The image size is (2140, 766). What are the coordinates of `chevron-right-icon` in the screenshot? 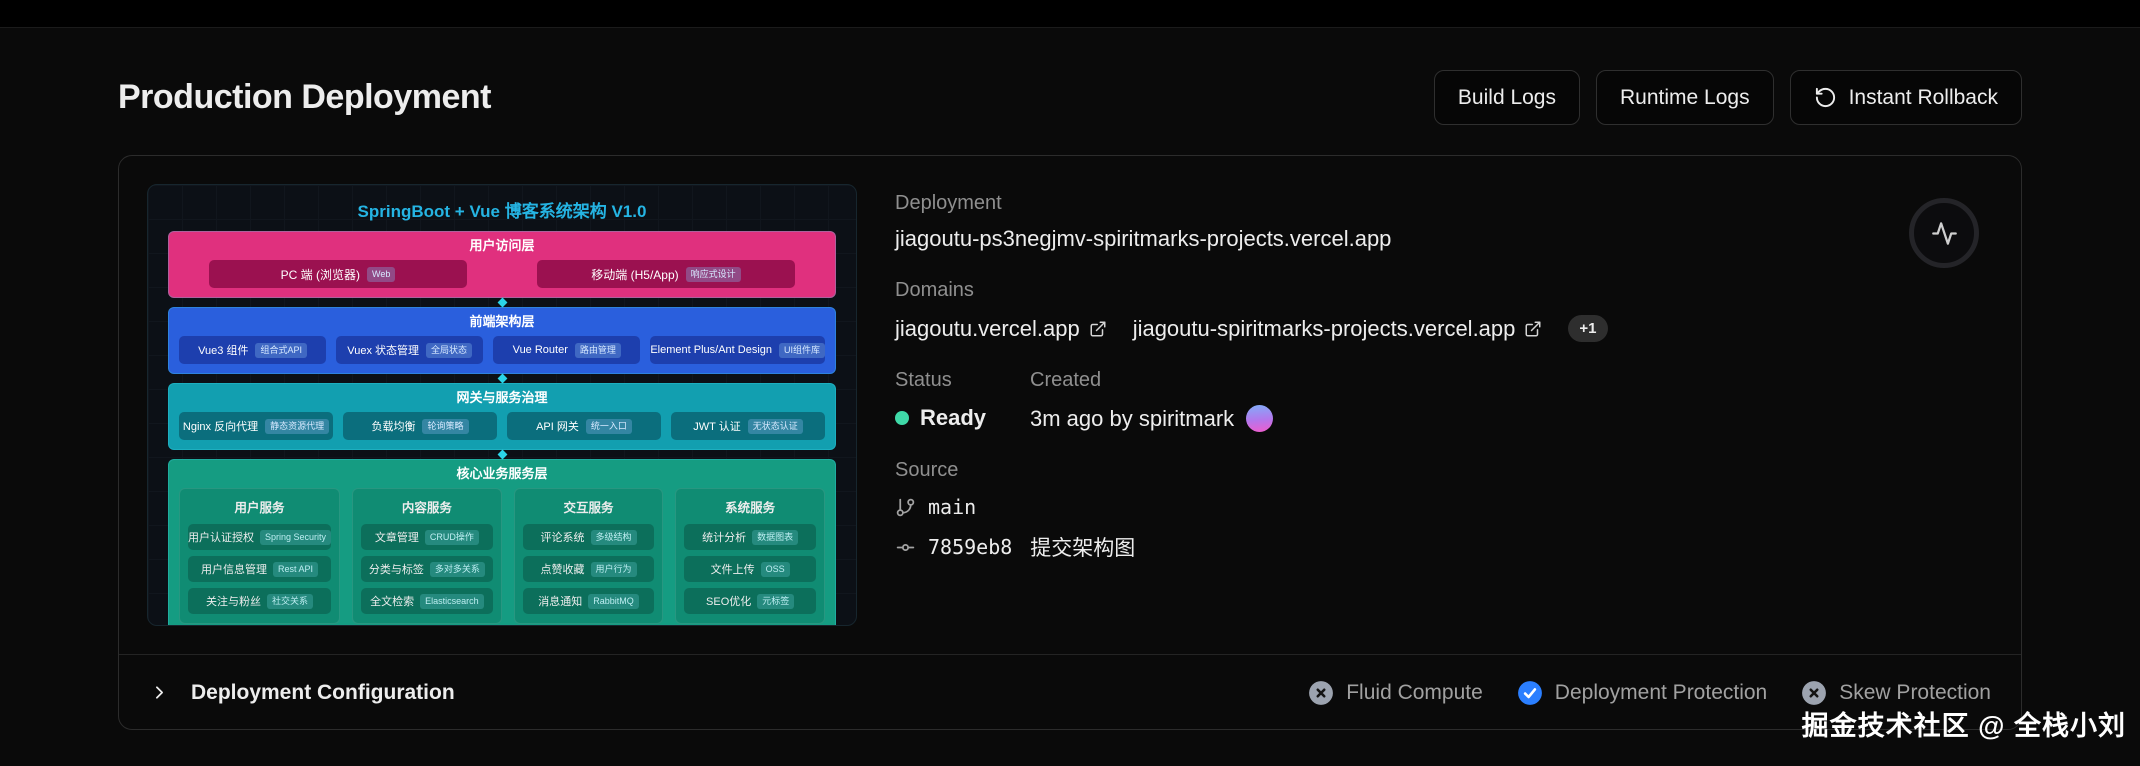 It's located at (159, 692).